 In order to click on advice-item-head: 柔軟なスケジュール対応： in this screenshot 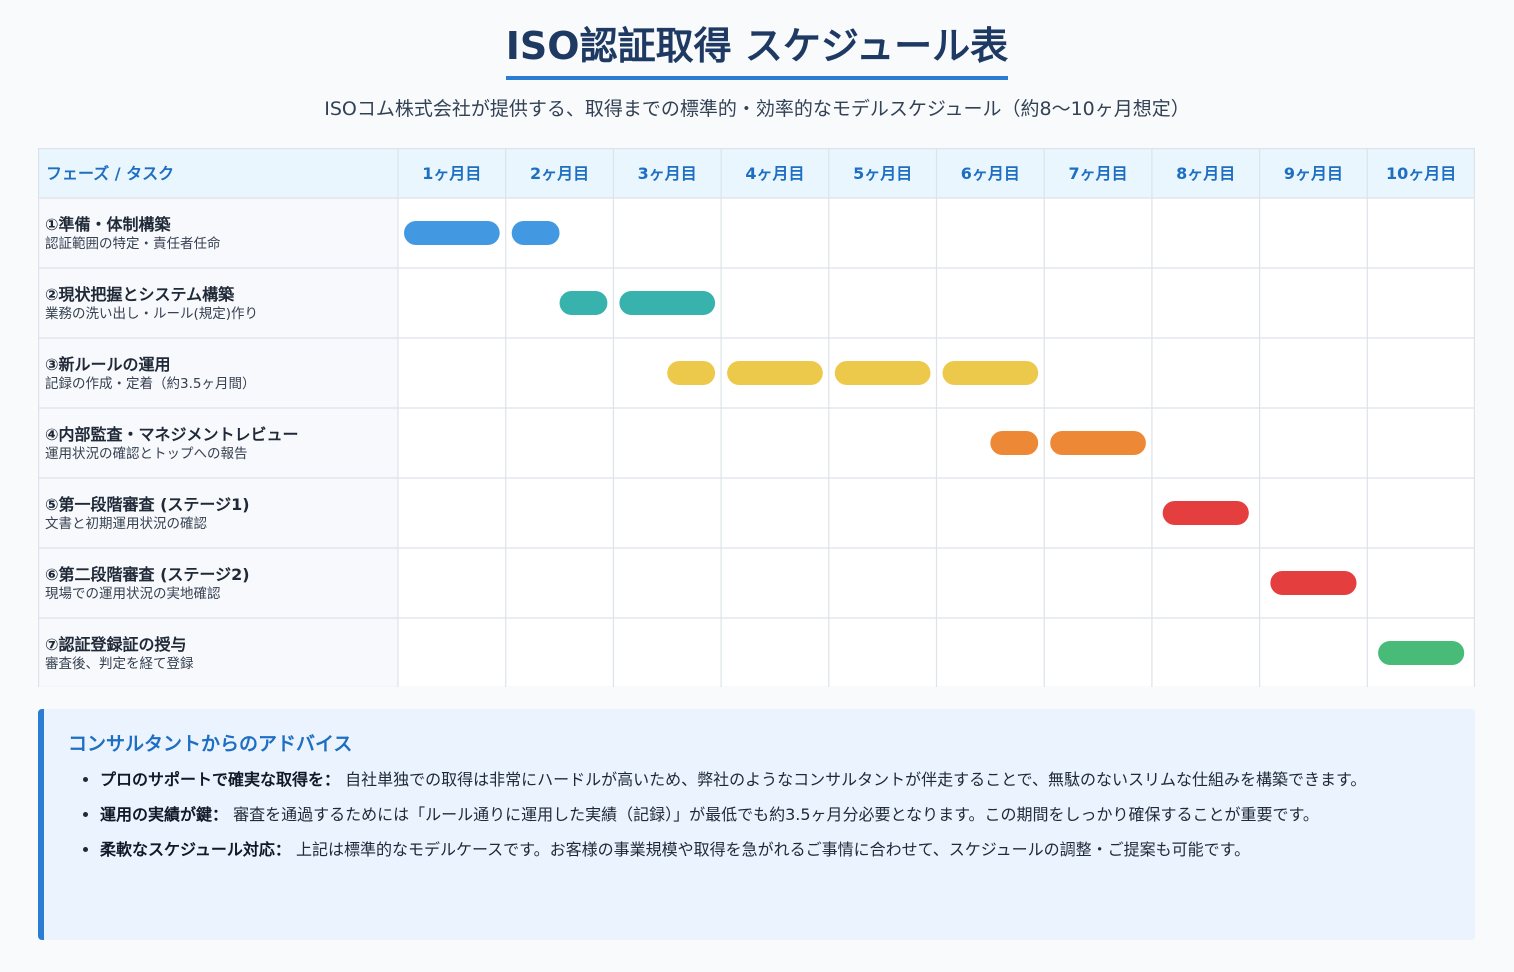, I will do `click(195, 849)`.